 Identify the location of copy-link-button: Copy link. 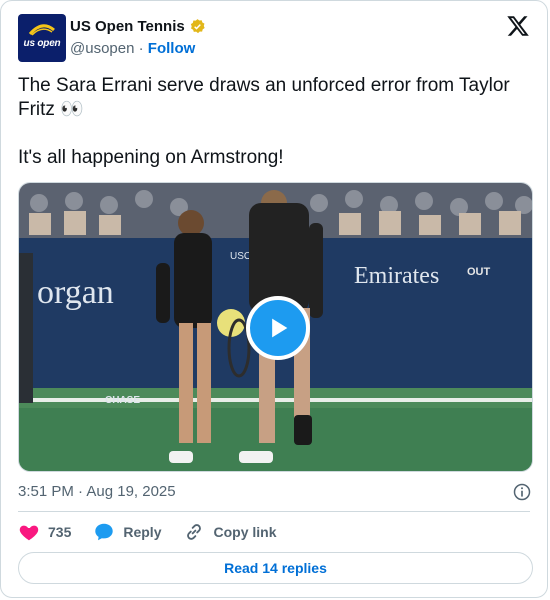
(230, 532).